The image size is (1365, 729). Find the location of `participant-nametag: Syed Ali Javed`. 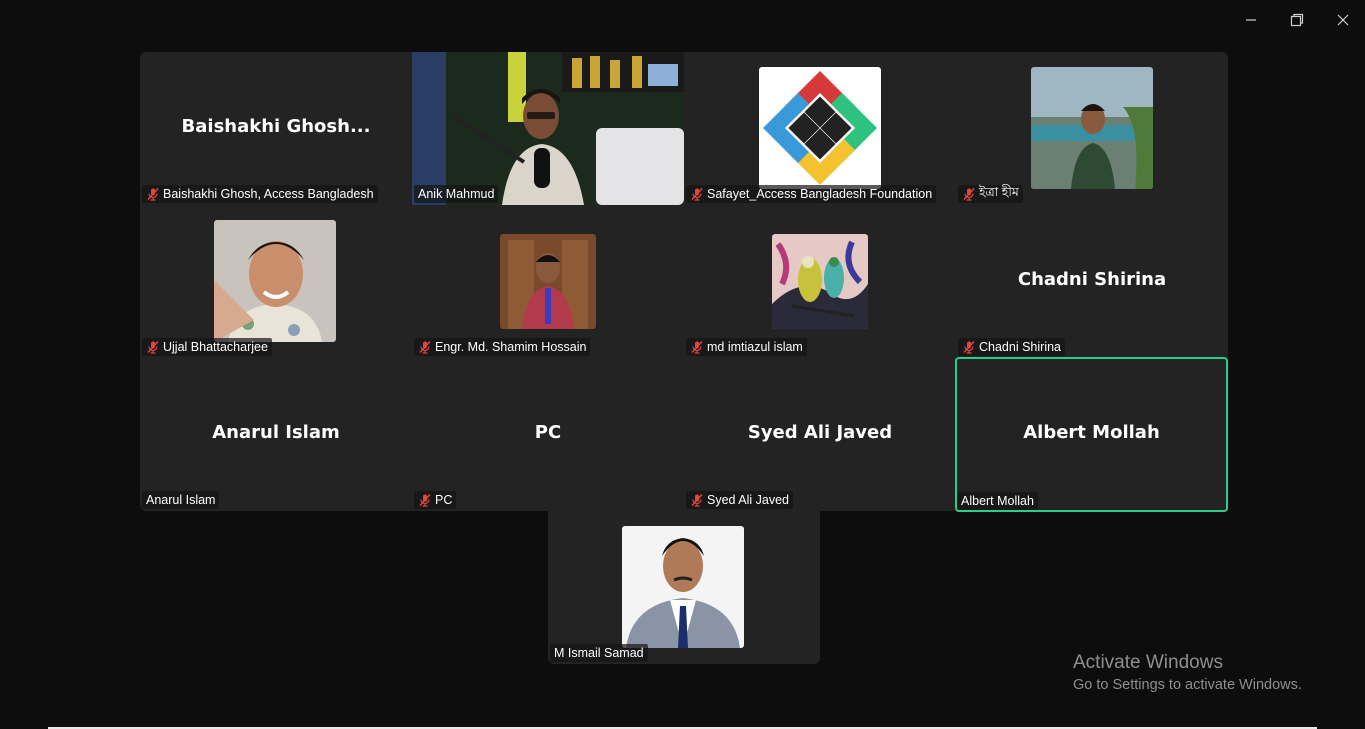

participant-nametag: Syed Ali Javed is located at coordinates (739, 500).